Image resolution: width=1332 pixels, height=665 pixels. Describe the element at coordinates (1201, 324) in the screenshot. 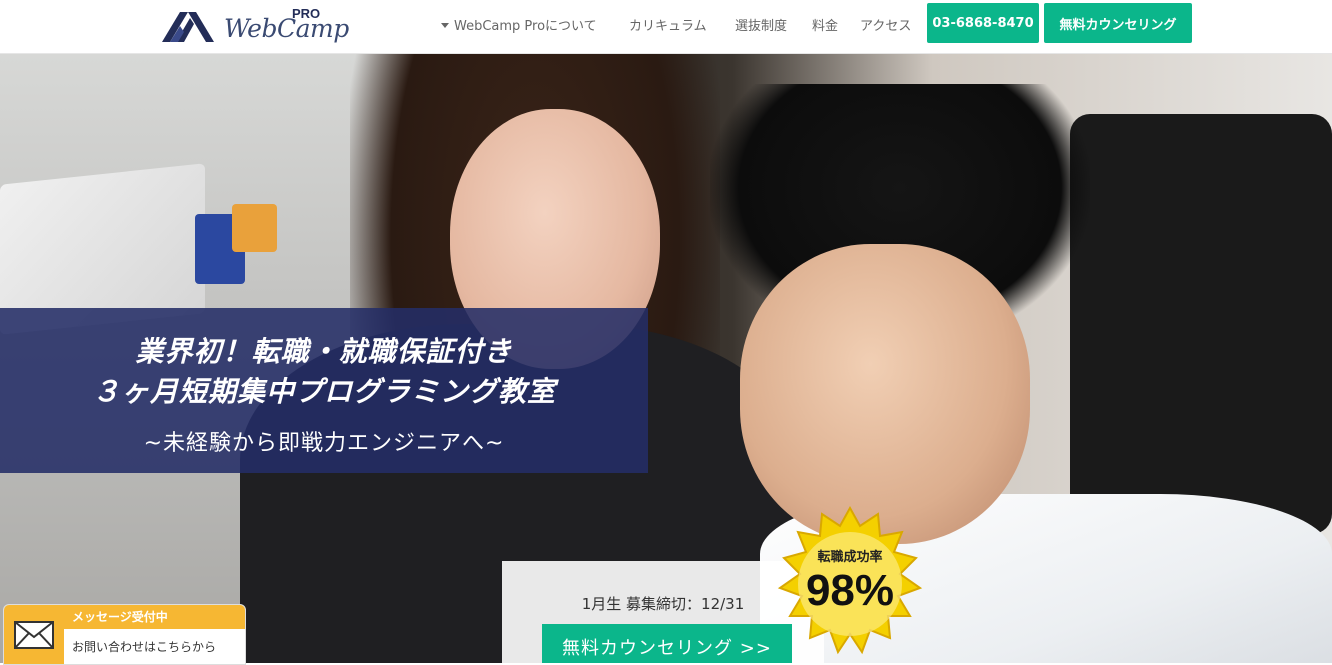

I see `chair-image` at that location.